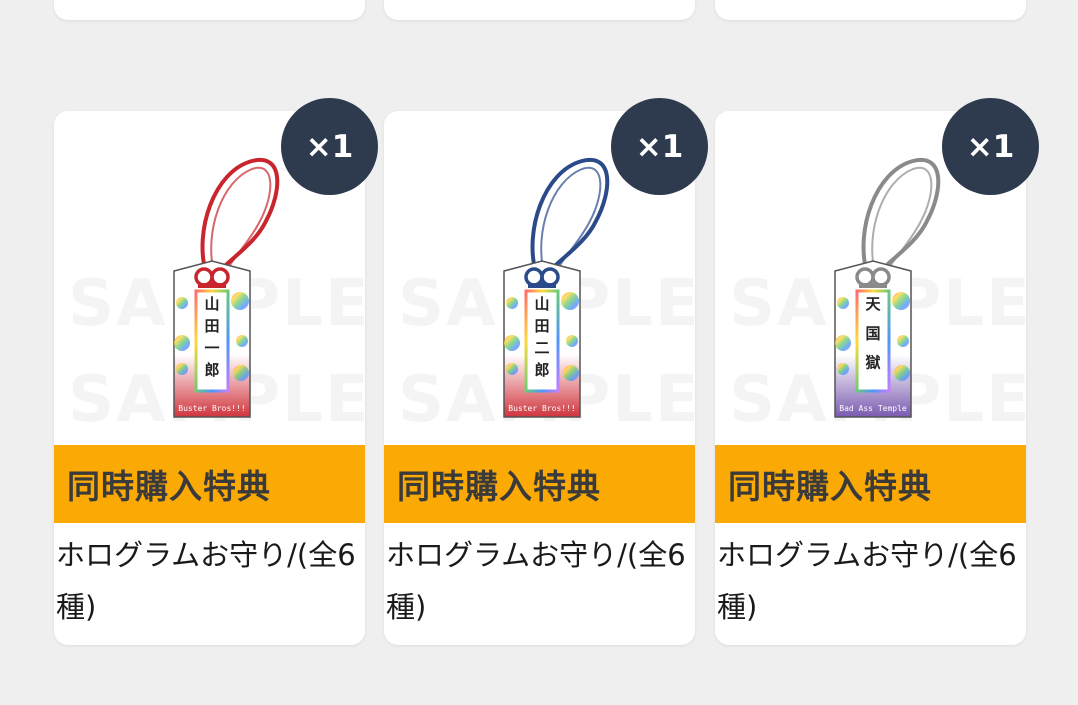  What do you see at coordinates (873, 408) in the screenshot?
I see `charm-footer-text: Bad Ass Temple` at bounding box center [873, 408].